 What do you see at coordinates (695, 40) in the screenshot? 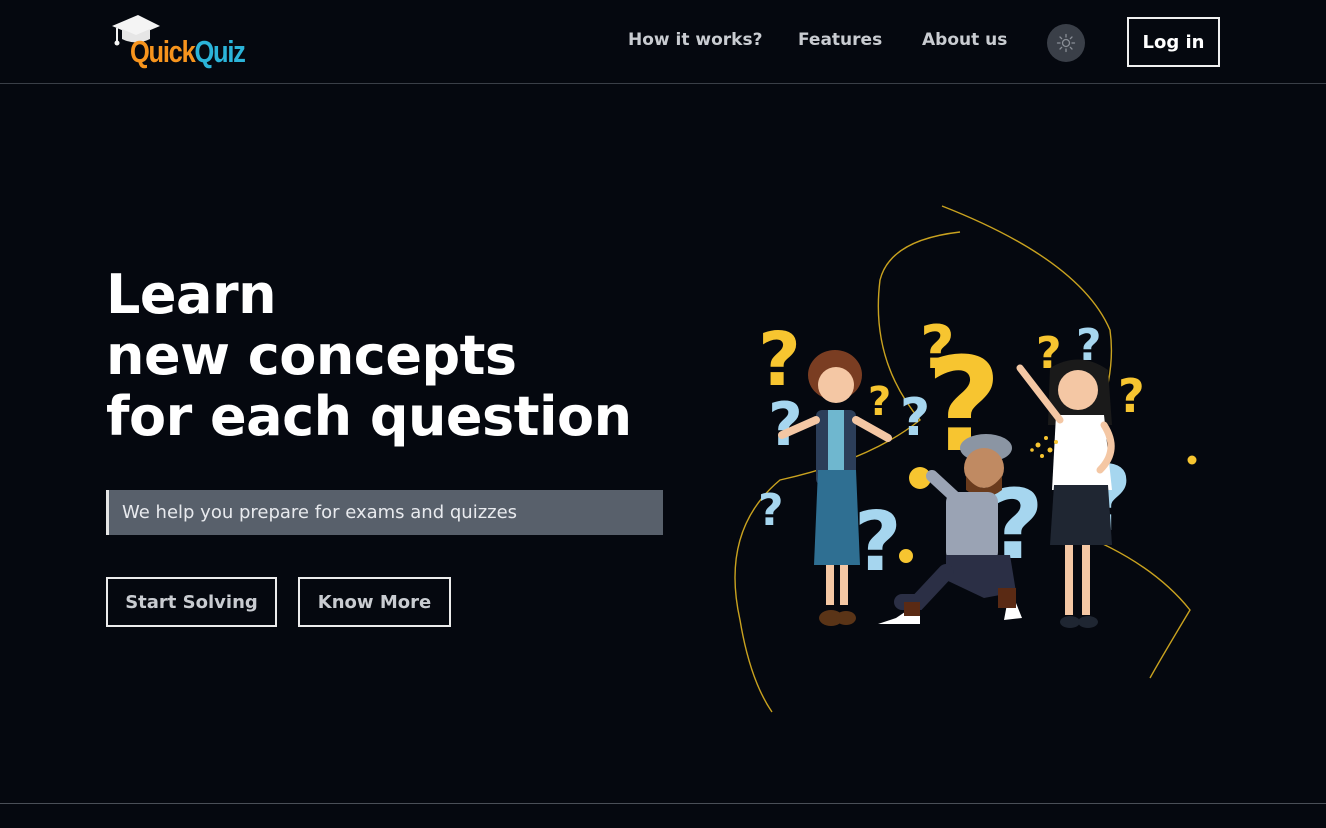
I see `nav-link-how-it-works: How it works?` at bounding box center [695, 40].